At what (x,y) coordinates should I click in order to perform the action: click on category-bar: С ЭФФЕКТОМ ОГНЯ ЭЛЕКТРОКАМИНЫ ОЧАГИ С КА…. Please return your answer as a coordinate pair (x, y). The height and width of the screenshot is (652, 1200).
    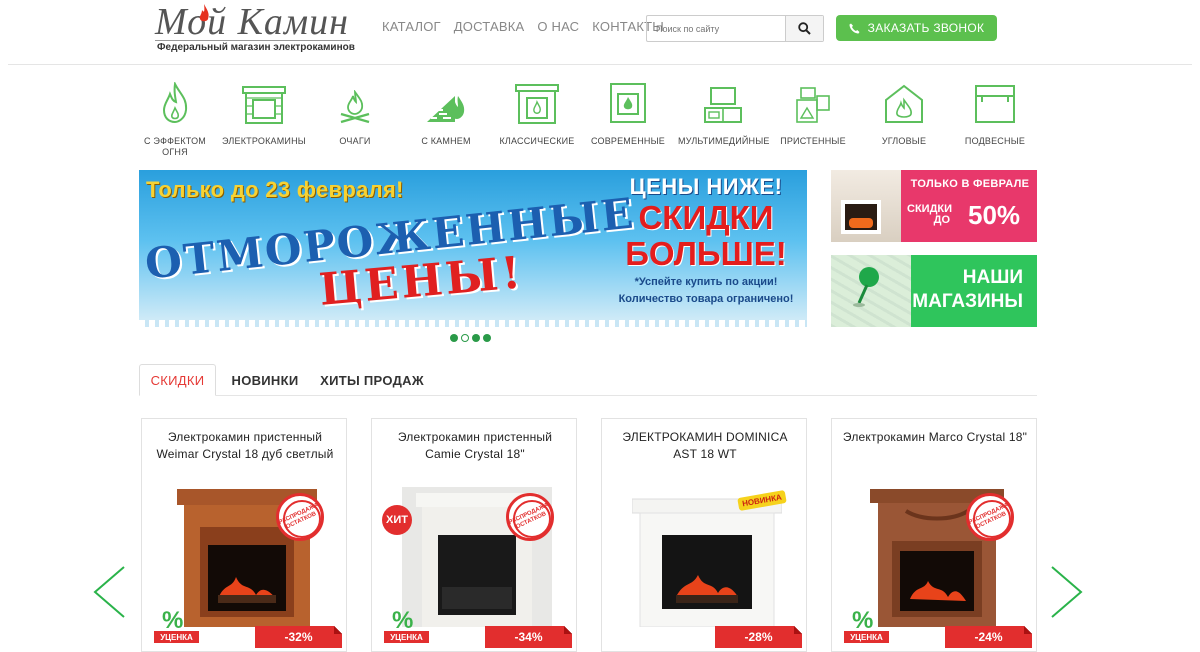
    Looking at the image, I should click on (595, 120).